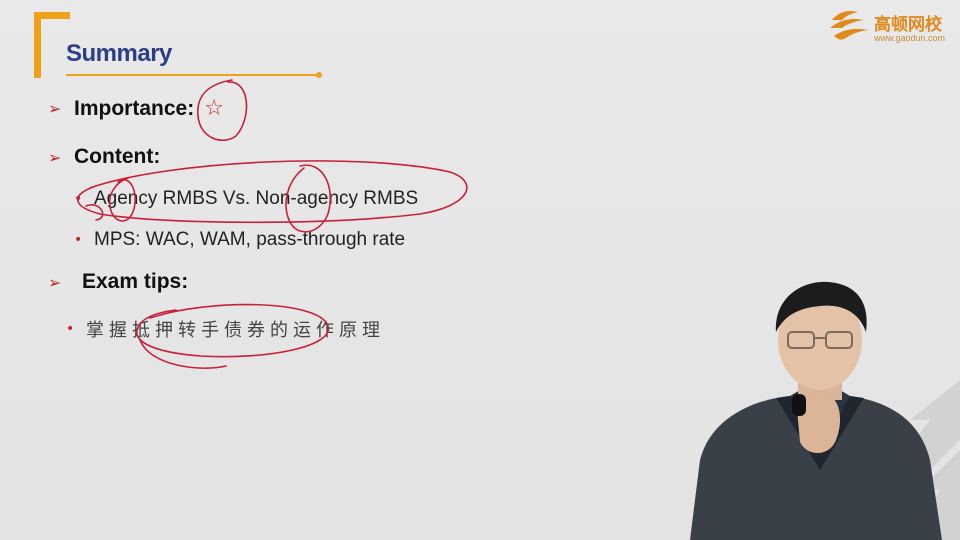 The height and width of the screenshot is (540, 960). I want to click on section-content: ➢ Content:, so click(104, 157).